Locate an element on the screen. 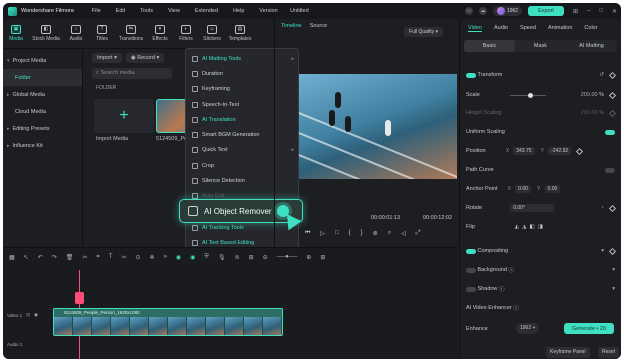 The width and height of the screenshot is (624, 362). mic-icon: 🎙 is located at coordinates (222, 257).